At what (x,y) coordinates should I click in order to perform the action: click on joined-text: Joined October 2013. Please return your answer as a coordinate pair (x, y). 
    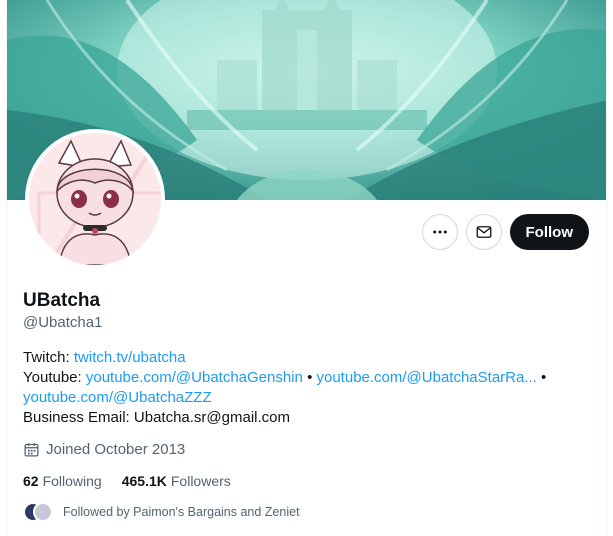
    Looking at the image, I should click on (116, 449).